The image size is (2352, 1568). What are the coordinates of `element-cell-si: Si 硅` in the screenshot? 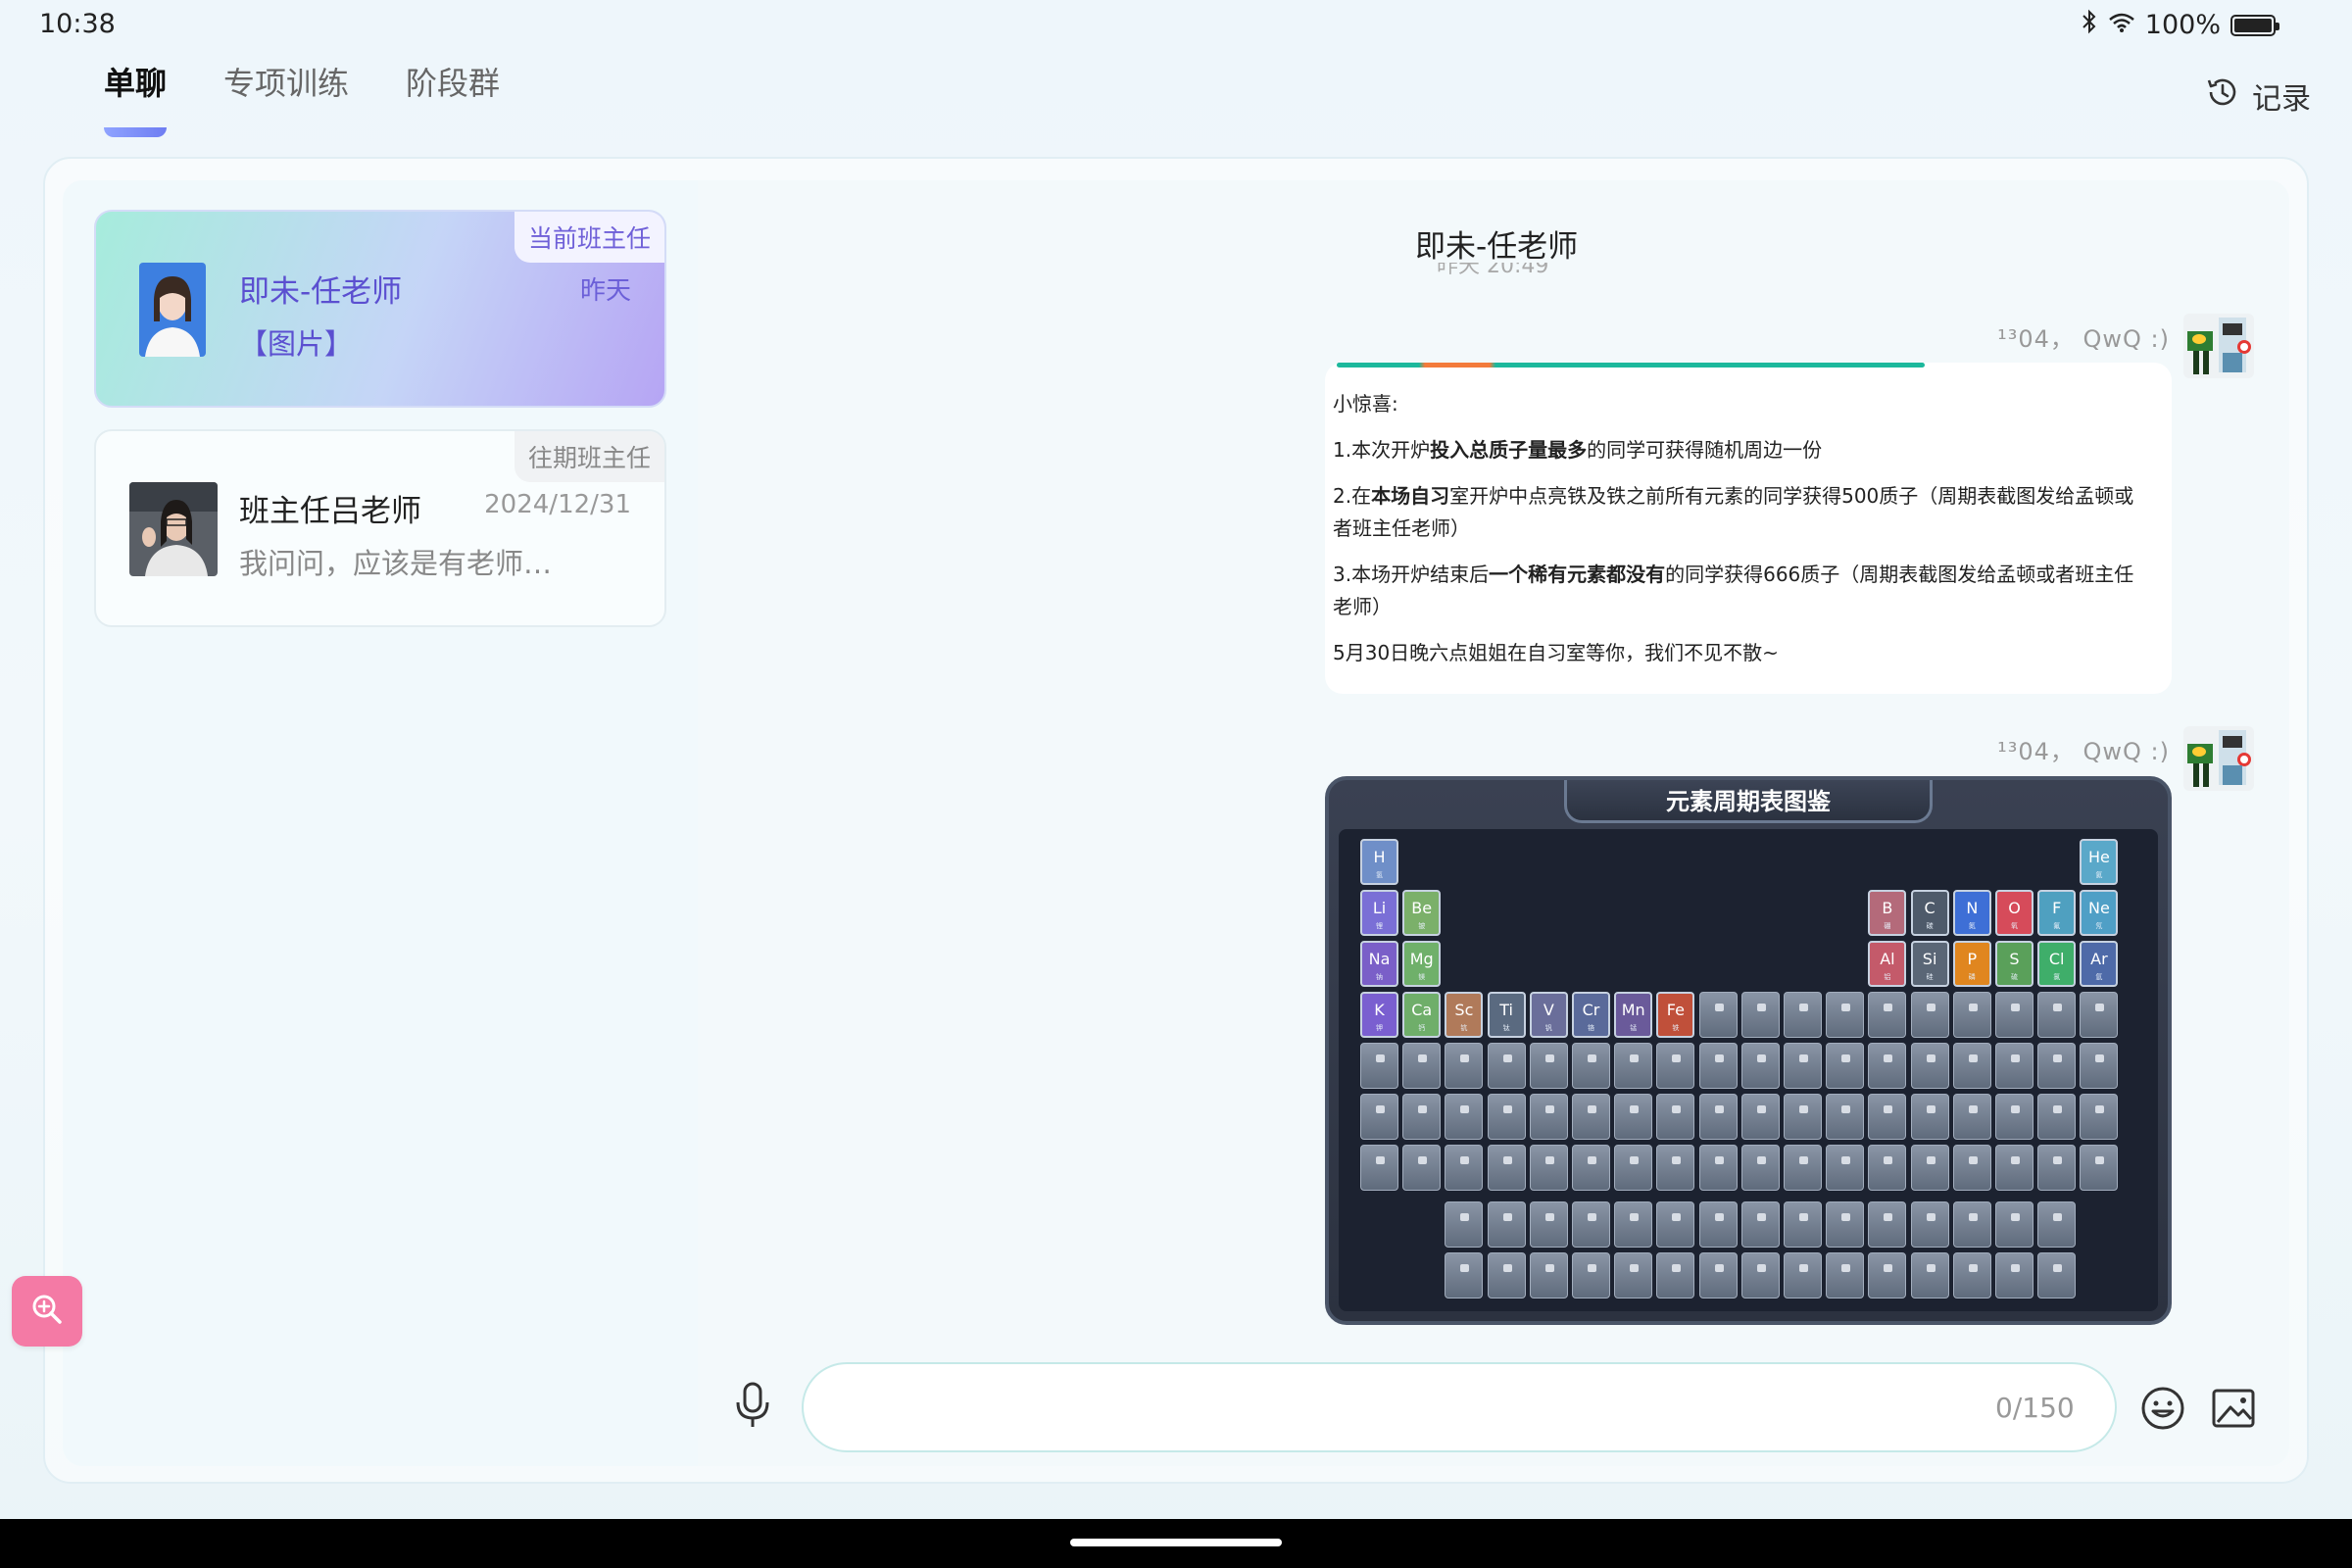 It's located at (1929, 964).